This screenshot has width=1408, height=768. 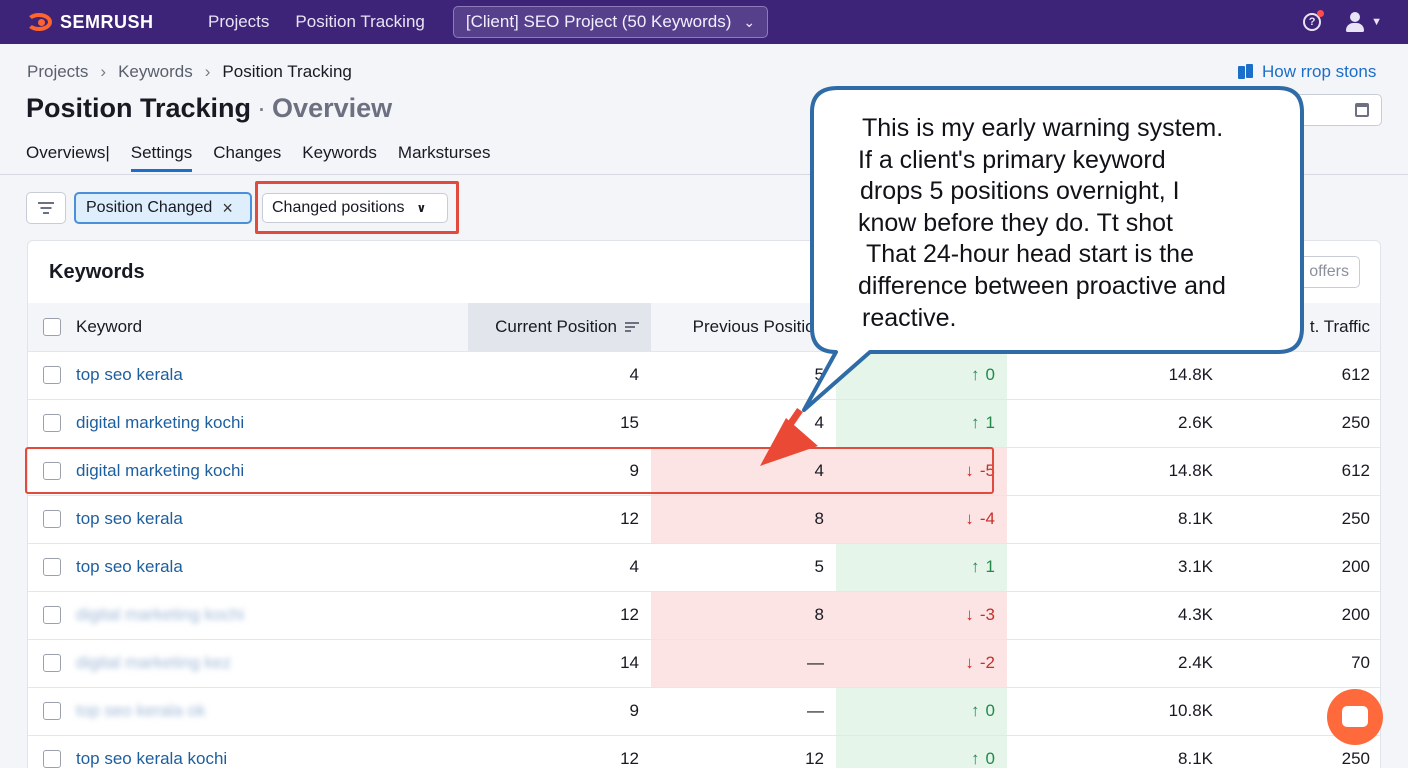 What do you see at coordinates (57, 72) in the screenshot?
I see `breadcrumb-projects: Projects` at bounding box center [57, 72].